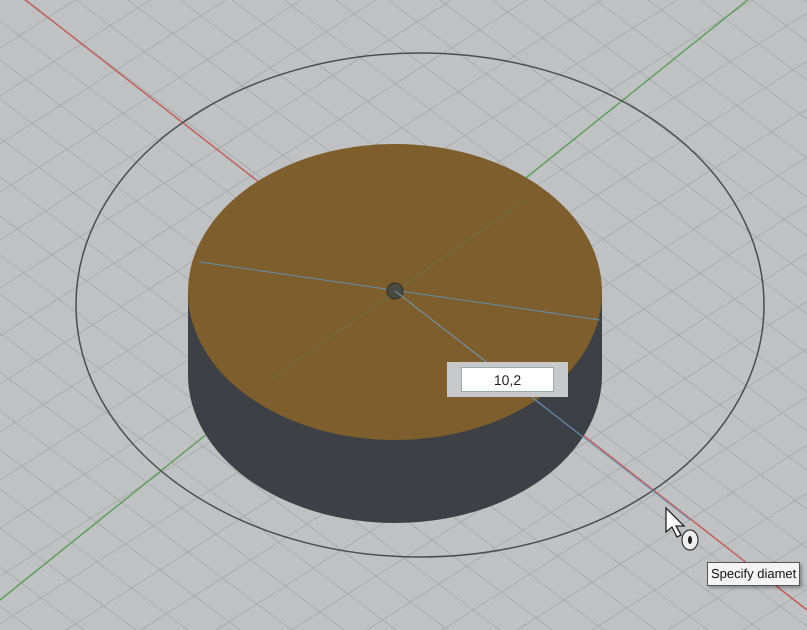  I want to click on dimension-input-field: 10,2, so click(507, 379).